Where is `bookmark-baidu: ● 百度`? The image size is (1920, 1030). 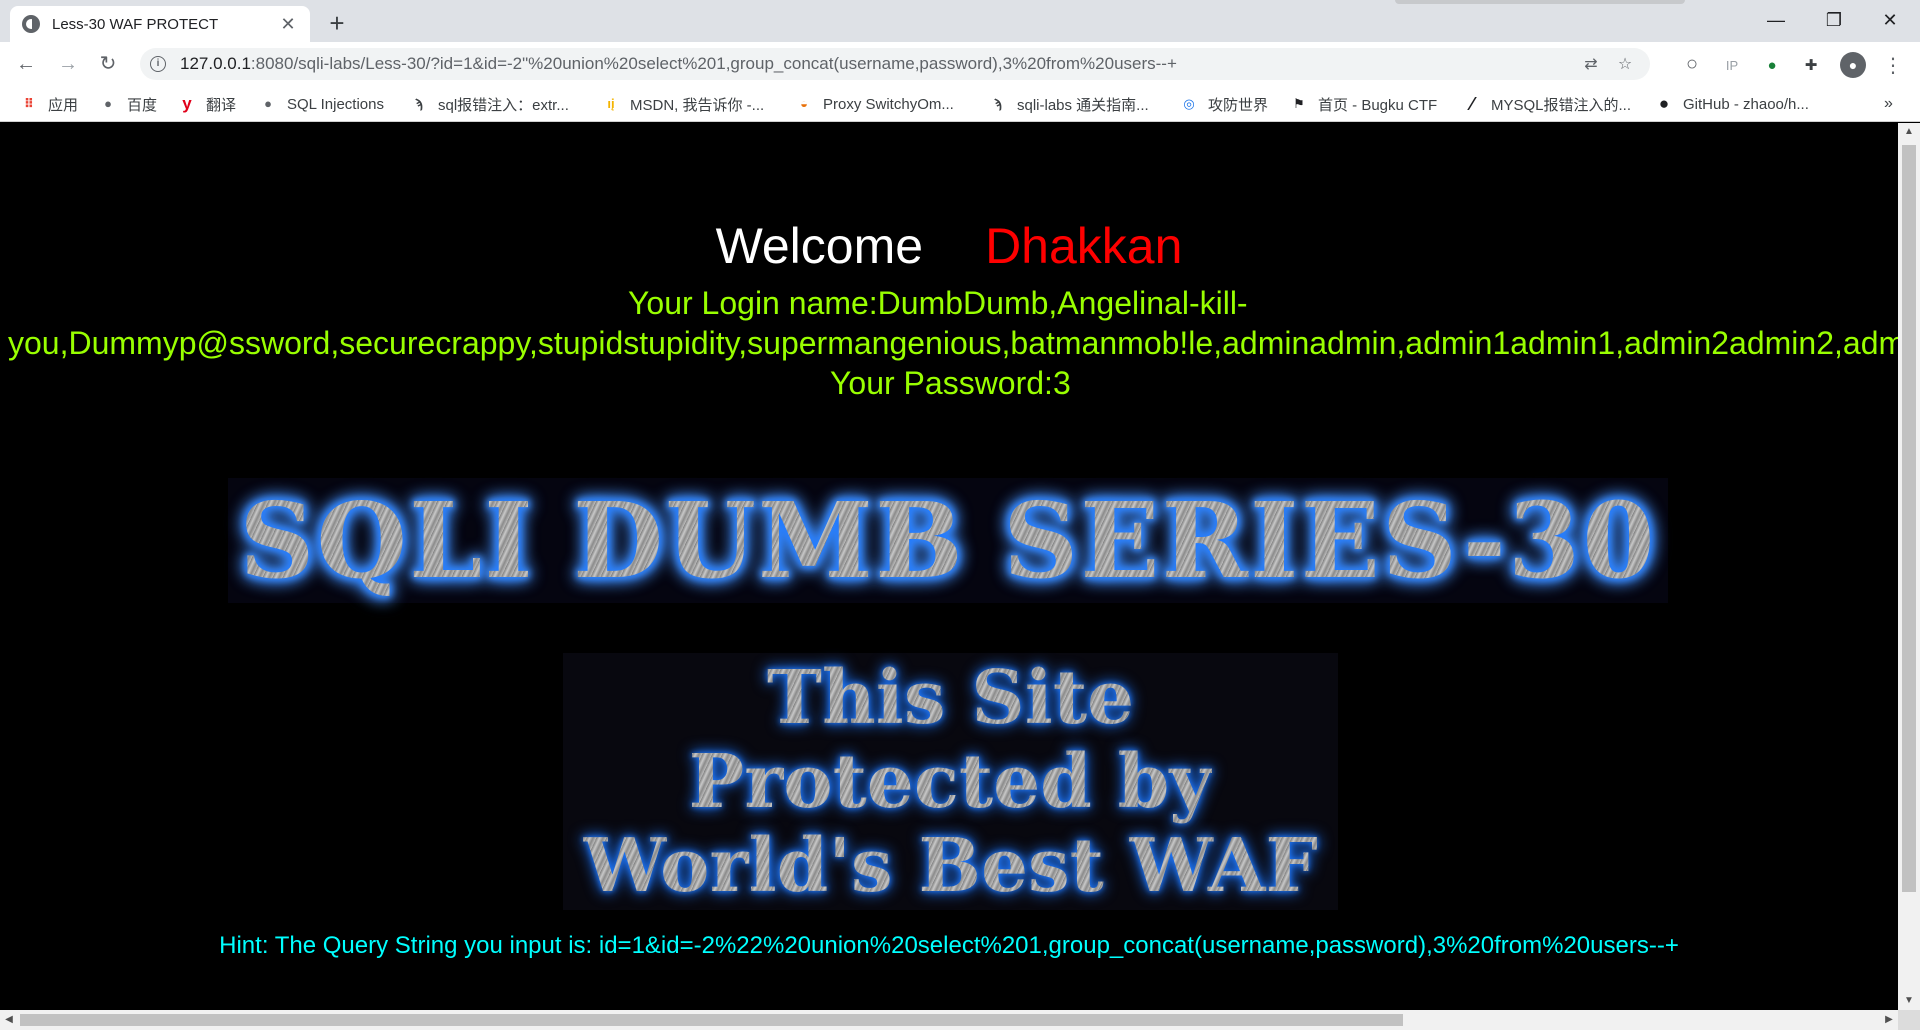 bookmark-baidu: ● 百度 is located at coordinates (128, 104).